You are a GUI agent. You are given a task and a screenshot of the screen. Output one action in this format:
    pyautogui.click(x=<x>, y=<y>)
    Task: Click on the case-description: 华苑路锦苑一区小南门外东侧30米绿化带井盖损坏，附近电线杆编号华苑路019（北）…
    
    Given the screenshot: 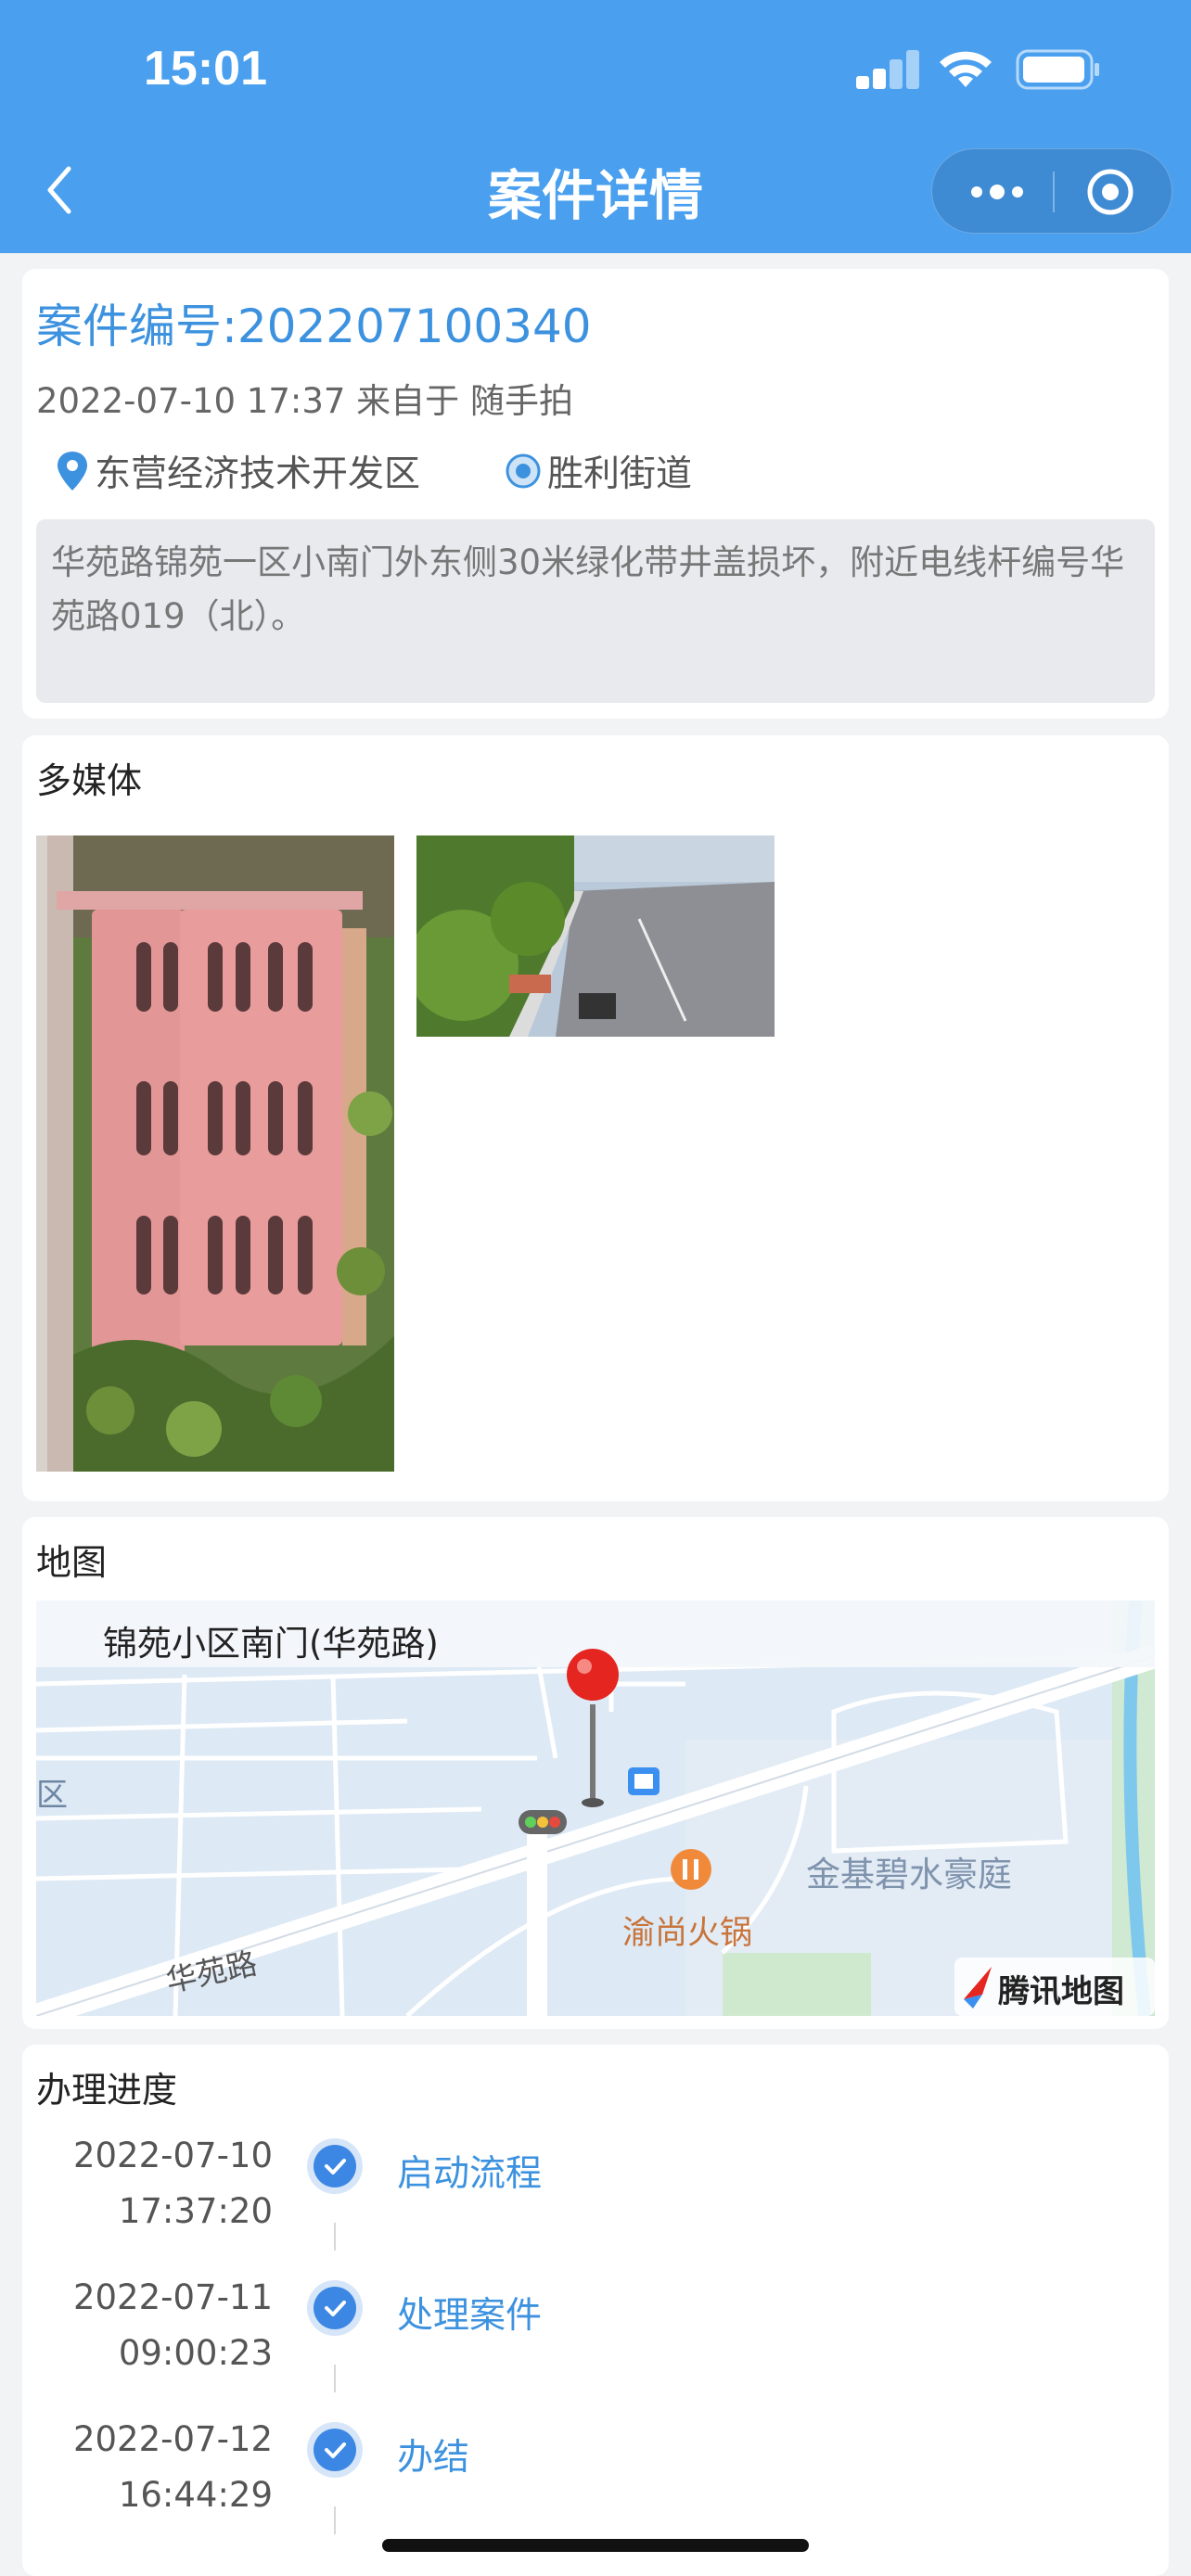 What is the action you would take?
    pyautogui.click(x=595, y=611)
    